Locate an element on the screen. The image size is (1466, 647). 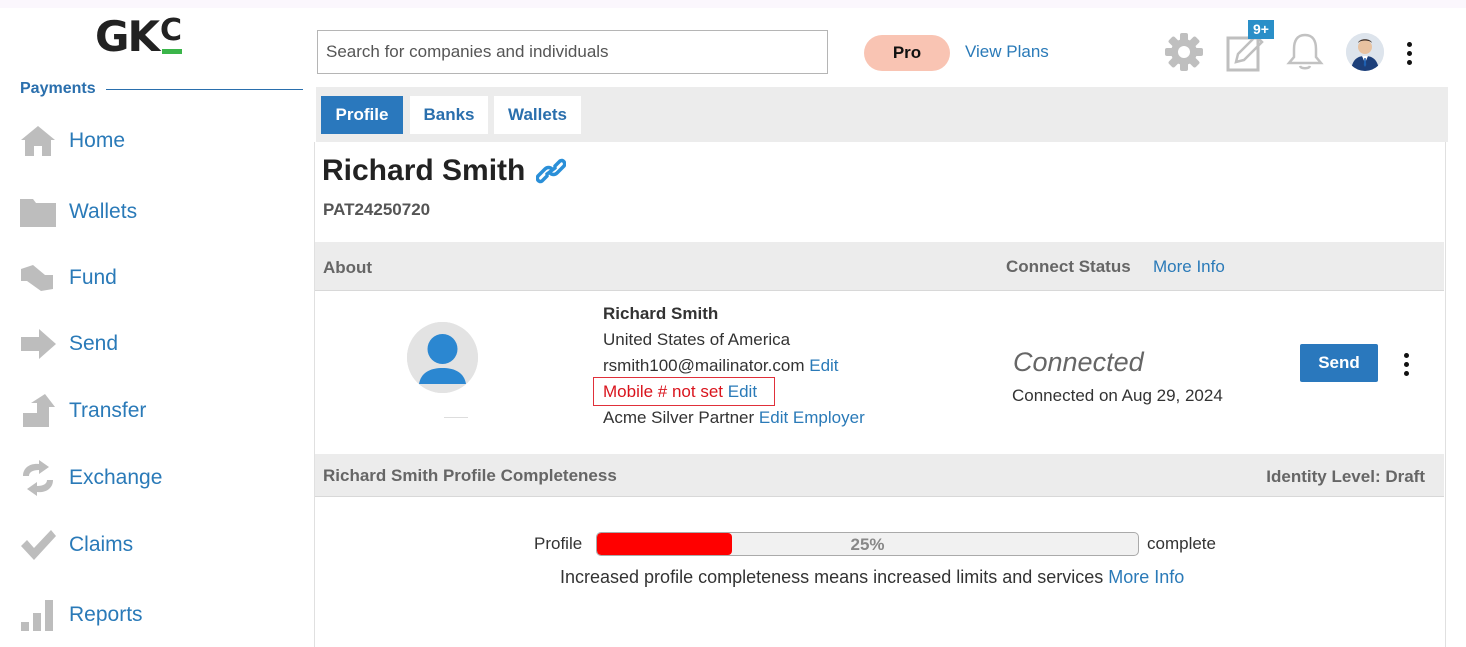
sidebar-item-label: Reports is located at coordinates (106, 614).